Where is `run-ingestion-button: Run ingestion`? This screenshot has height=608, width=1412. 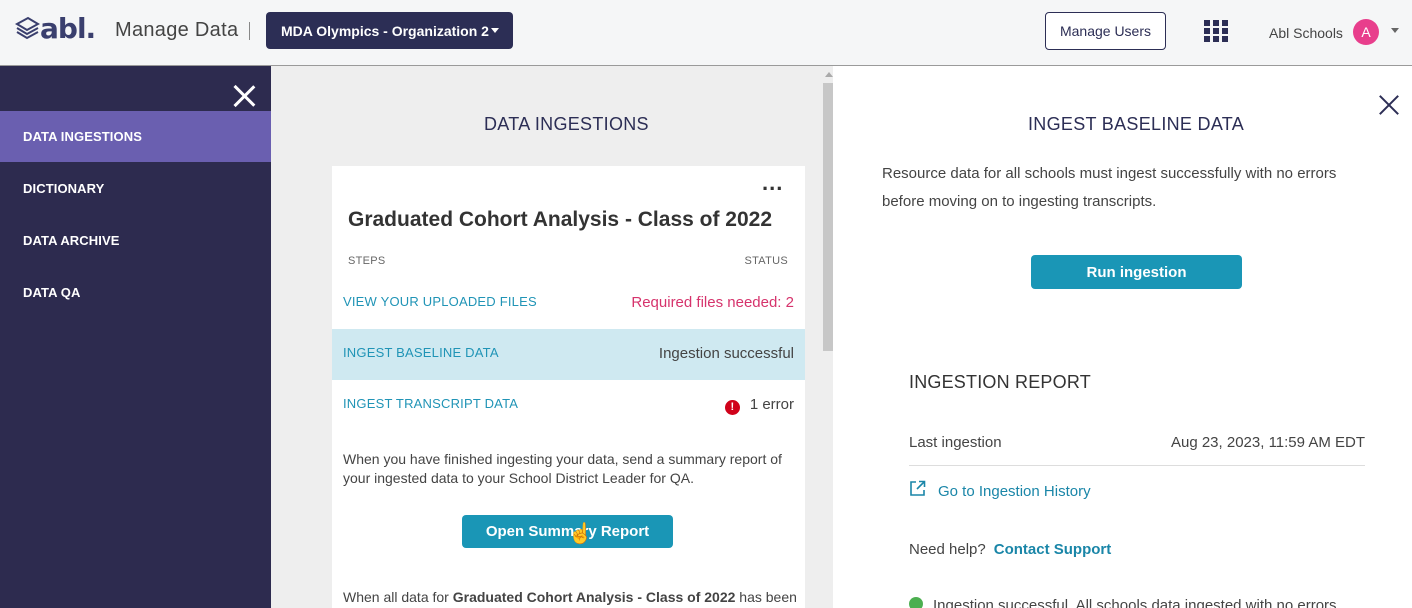
run-ingestion-button: Run ingestion is located at coordinates (1136, 272).